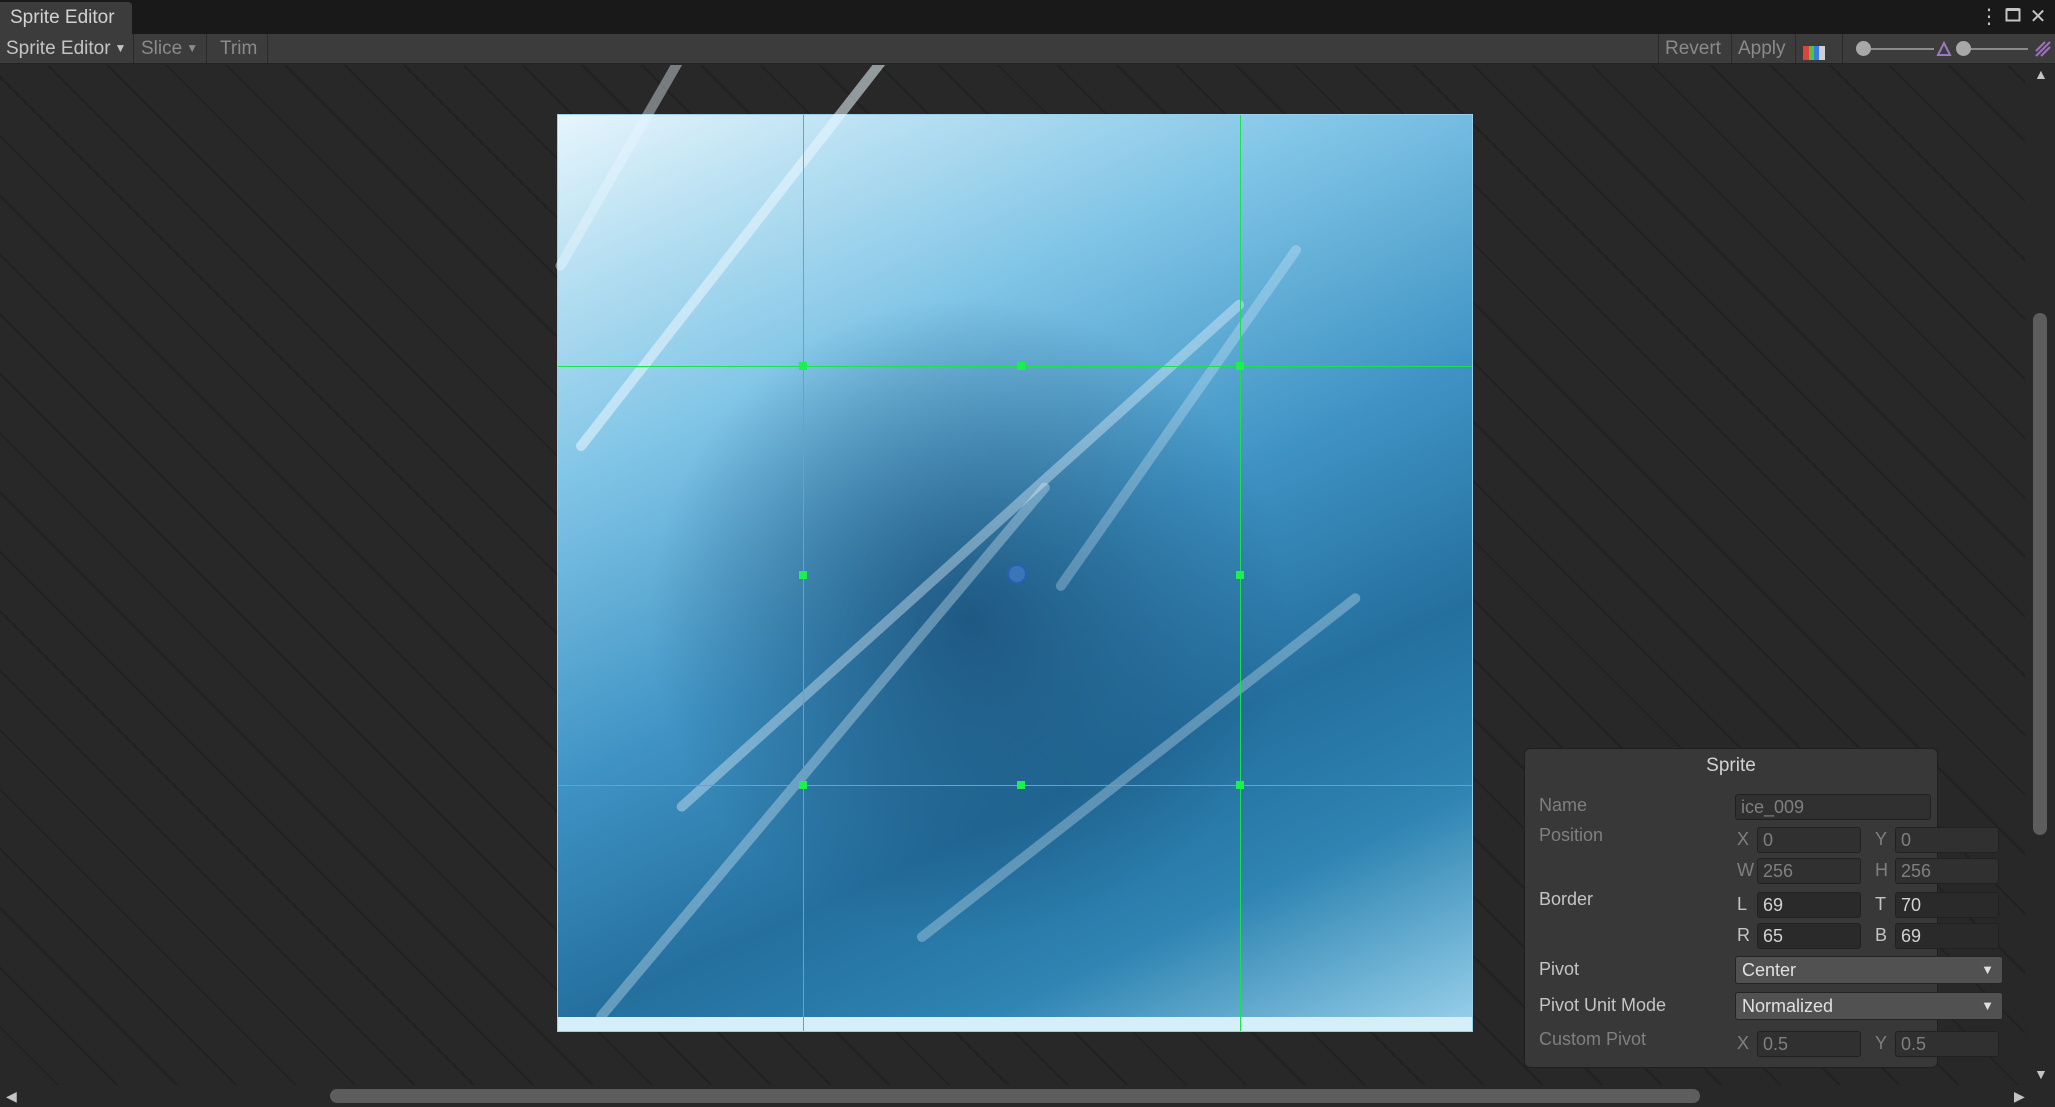 The height and width of the screenshot is (1107, 2055). I want to click on vertical-scrollbar: ▲ ▼, so click(2040, 575).